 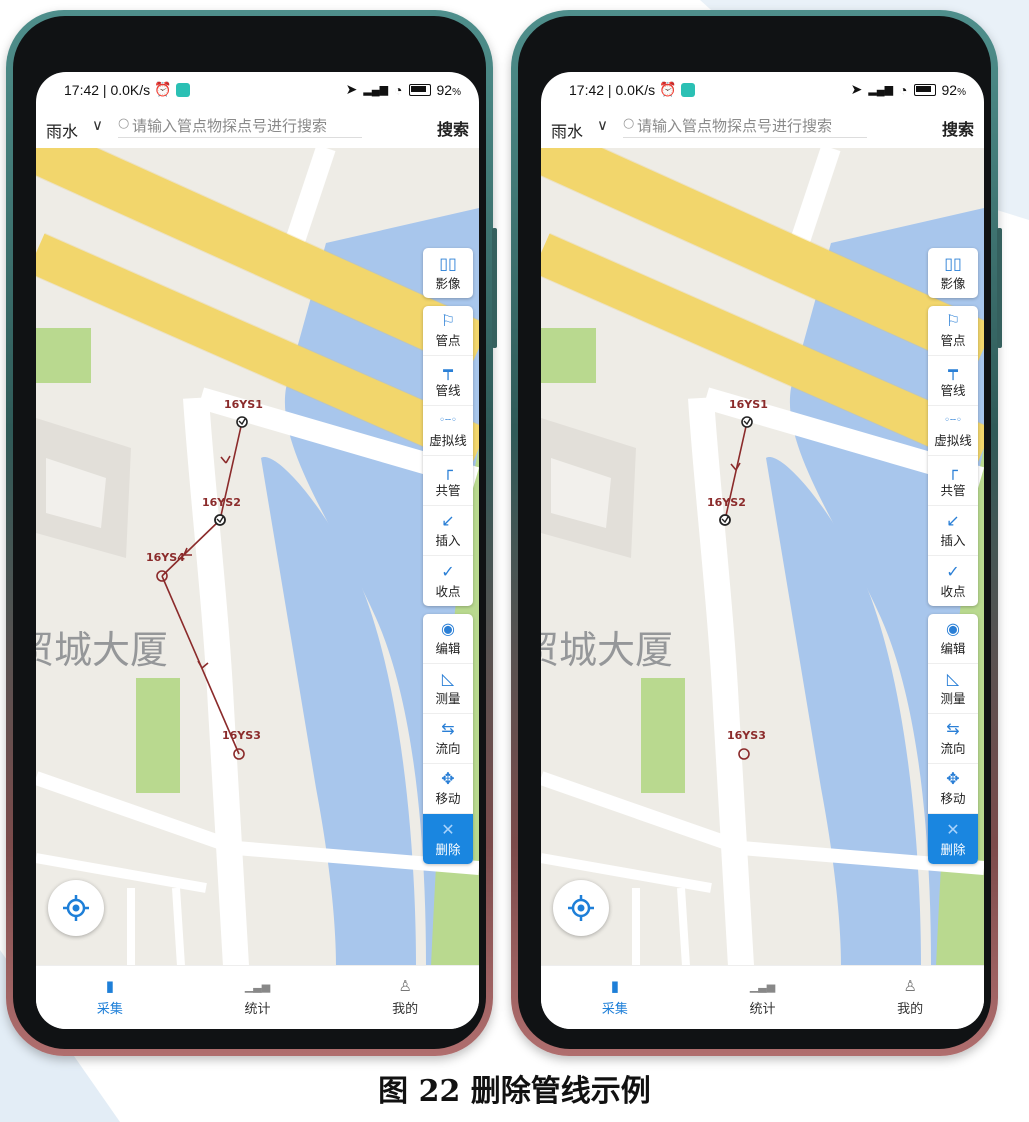 What do you see at coordinates (257, 89) in the screenshot?
I see `status-bar: 17:42 | 0.0K/s ⏰ ➤ ▂▄▆ ◔ 92%` at bounding box center [257, 89].